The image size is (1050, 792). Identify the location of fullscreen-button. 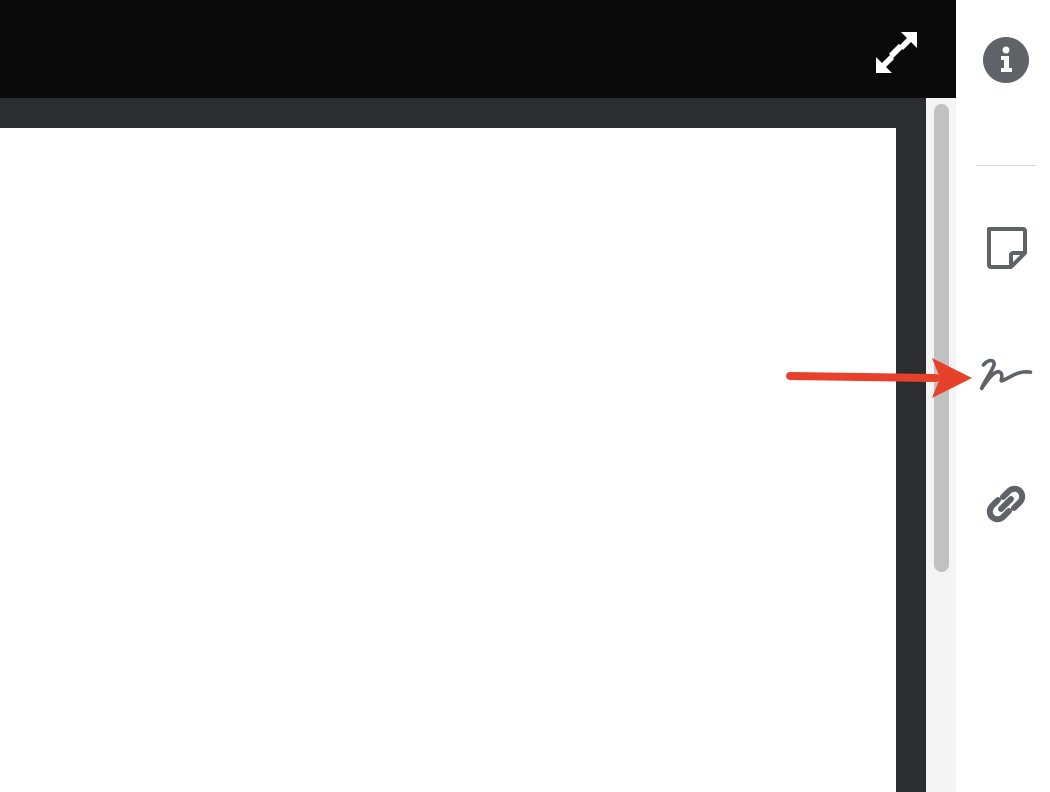
(896, 52).